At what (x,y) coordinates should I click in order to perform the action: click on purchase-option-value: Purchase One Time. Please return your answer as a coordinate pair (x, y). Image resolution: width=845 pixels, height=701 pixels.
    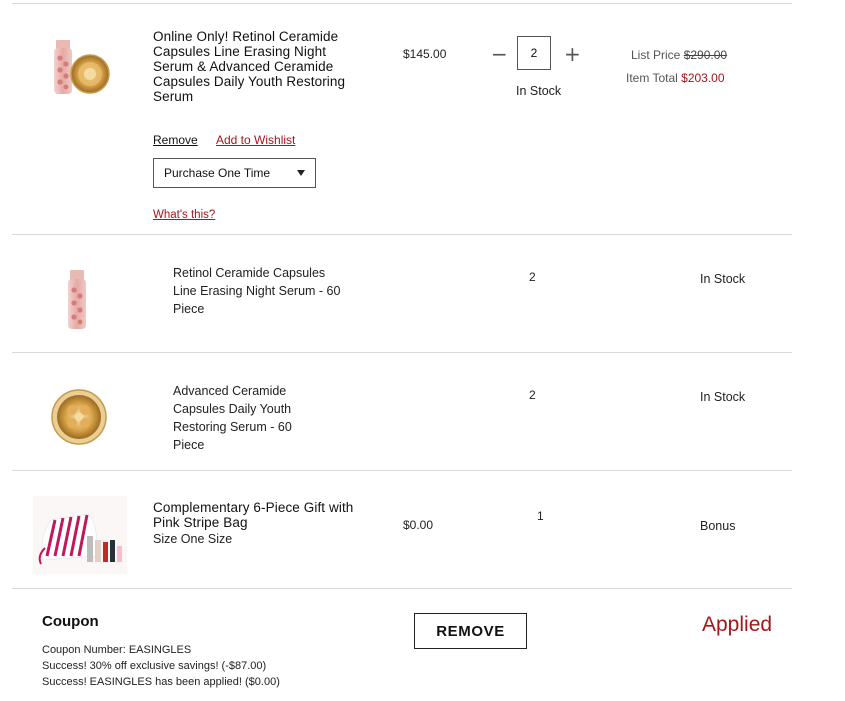
    Looking at the image, I should click on (217, 173).